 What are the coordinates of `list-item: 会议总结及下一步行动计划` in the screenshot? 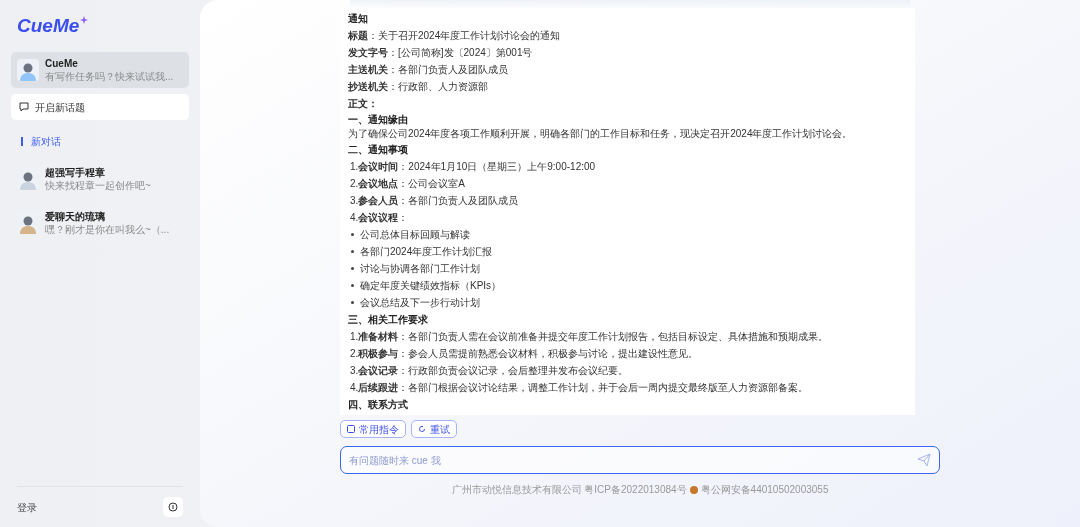 It's located at (420, 303).